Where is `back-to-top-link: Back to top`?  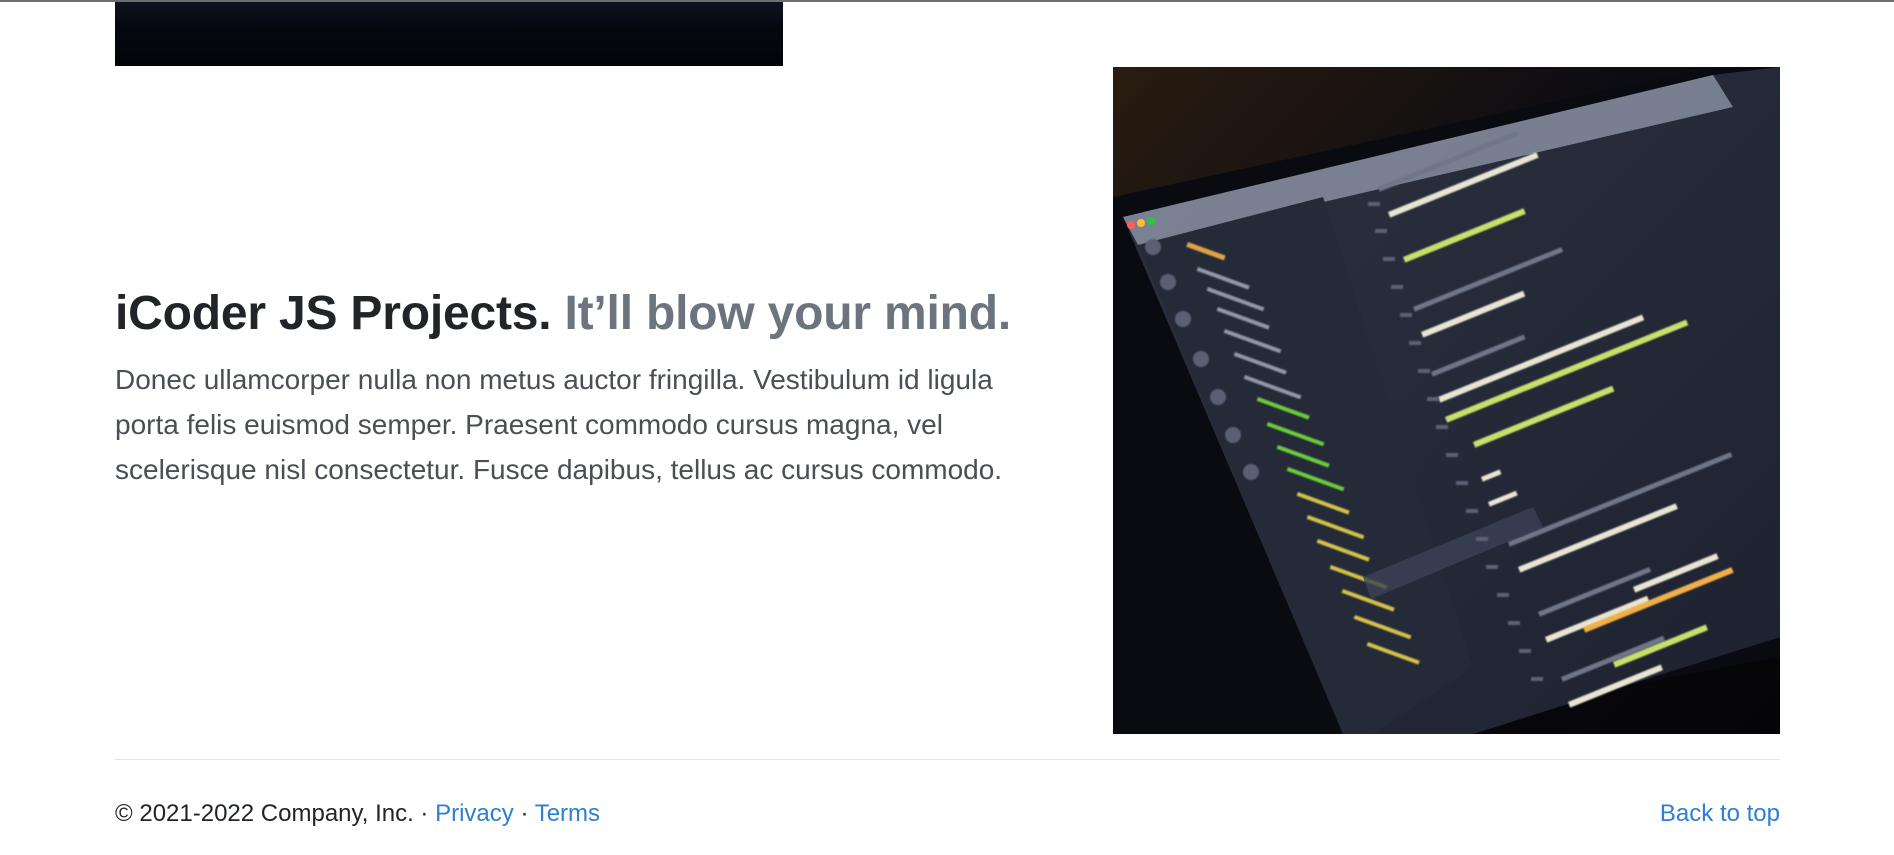 back-to-top-link: Back to top is located at coordinates (1720, 813).